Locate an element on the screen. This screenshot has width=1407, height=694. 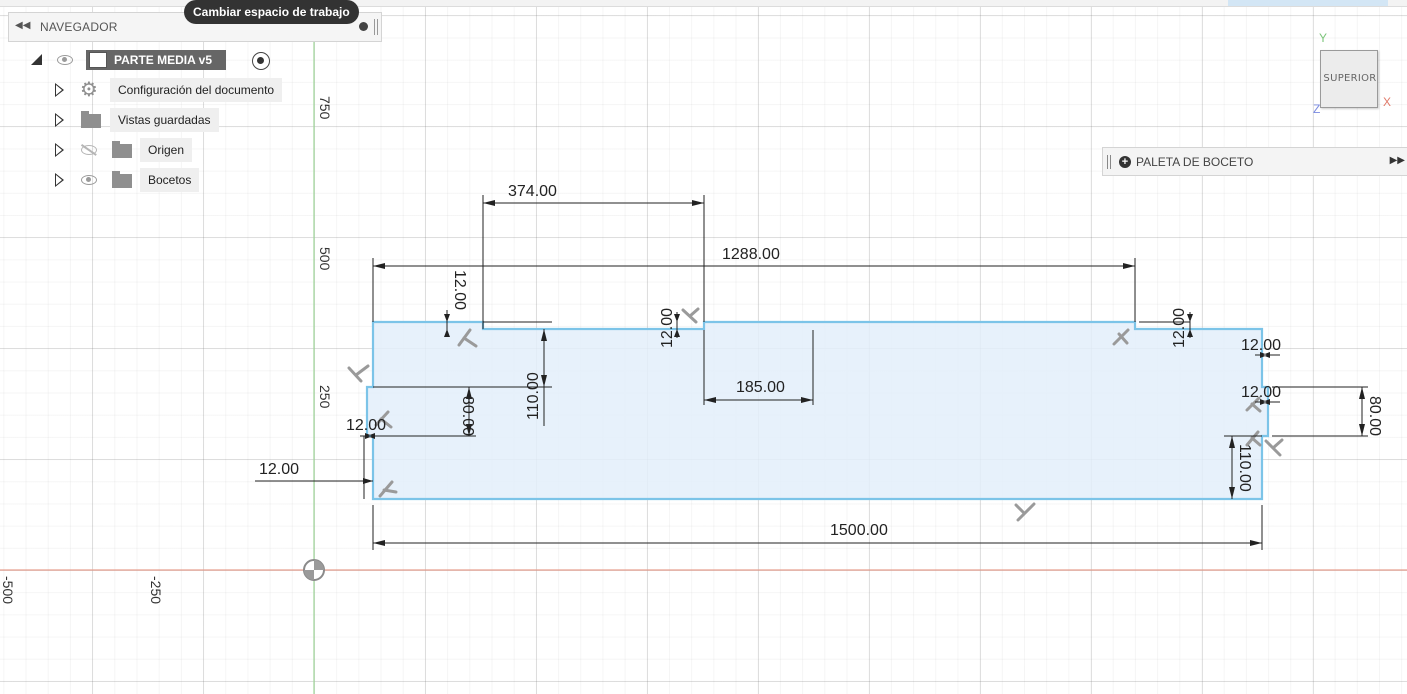
pin-icon is located at coordinates (363, 26).